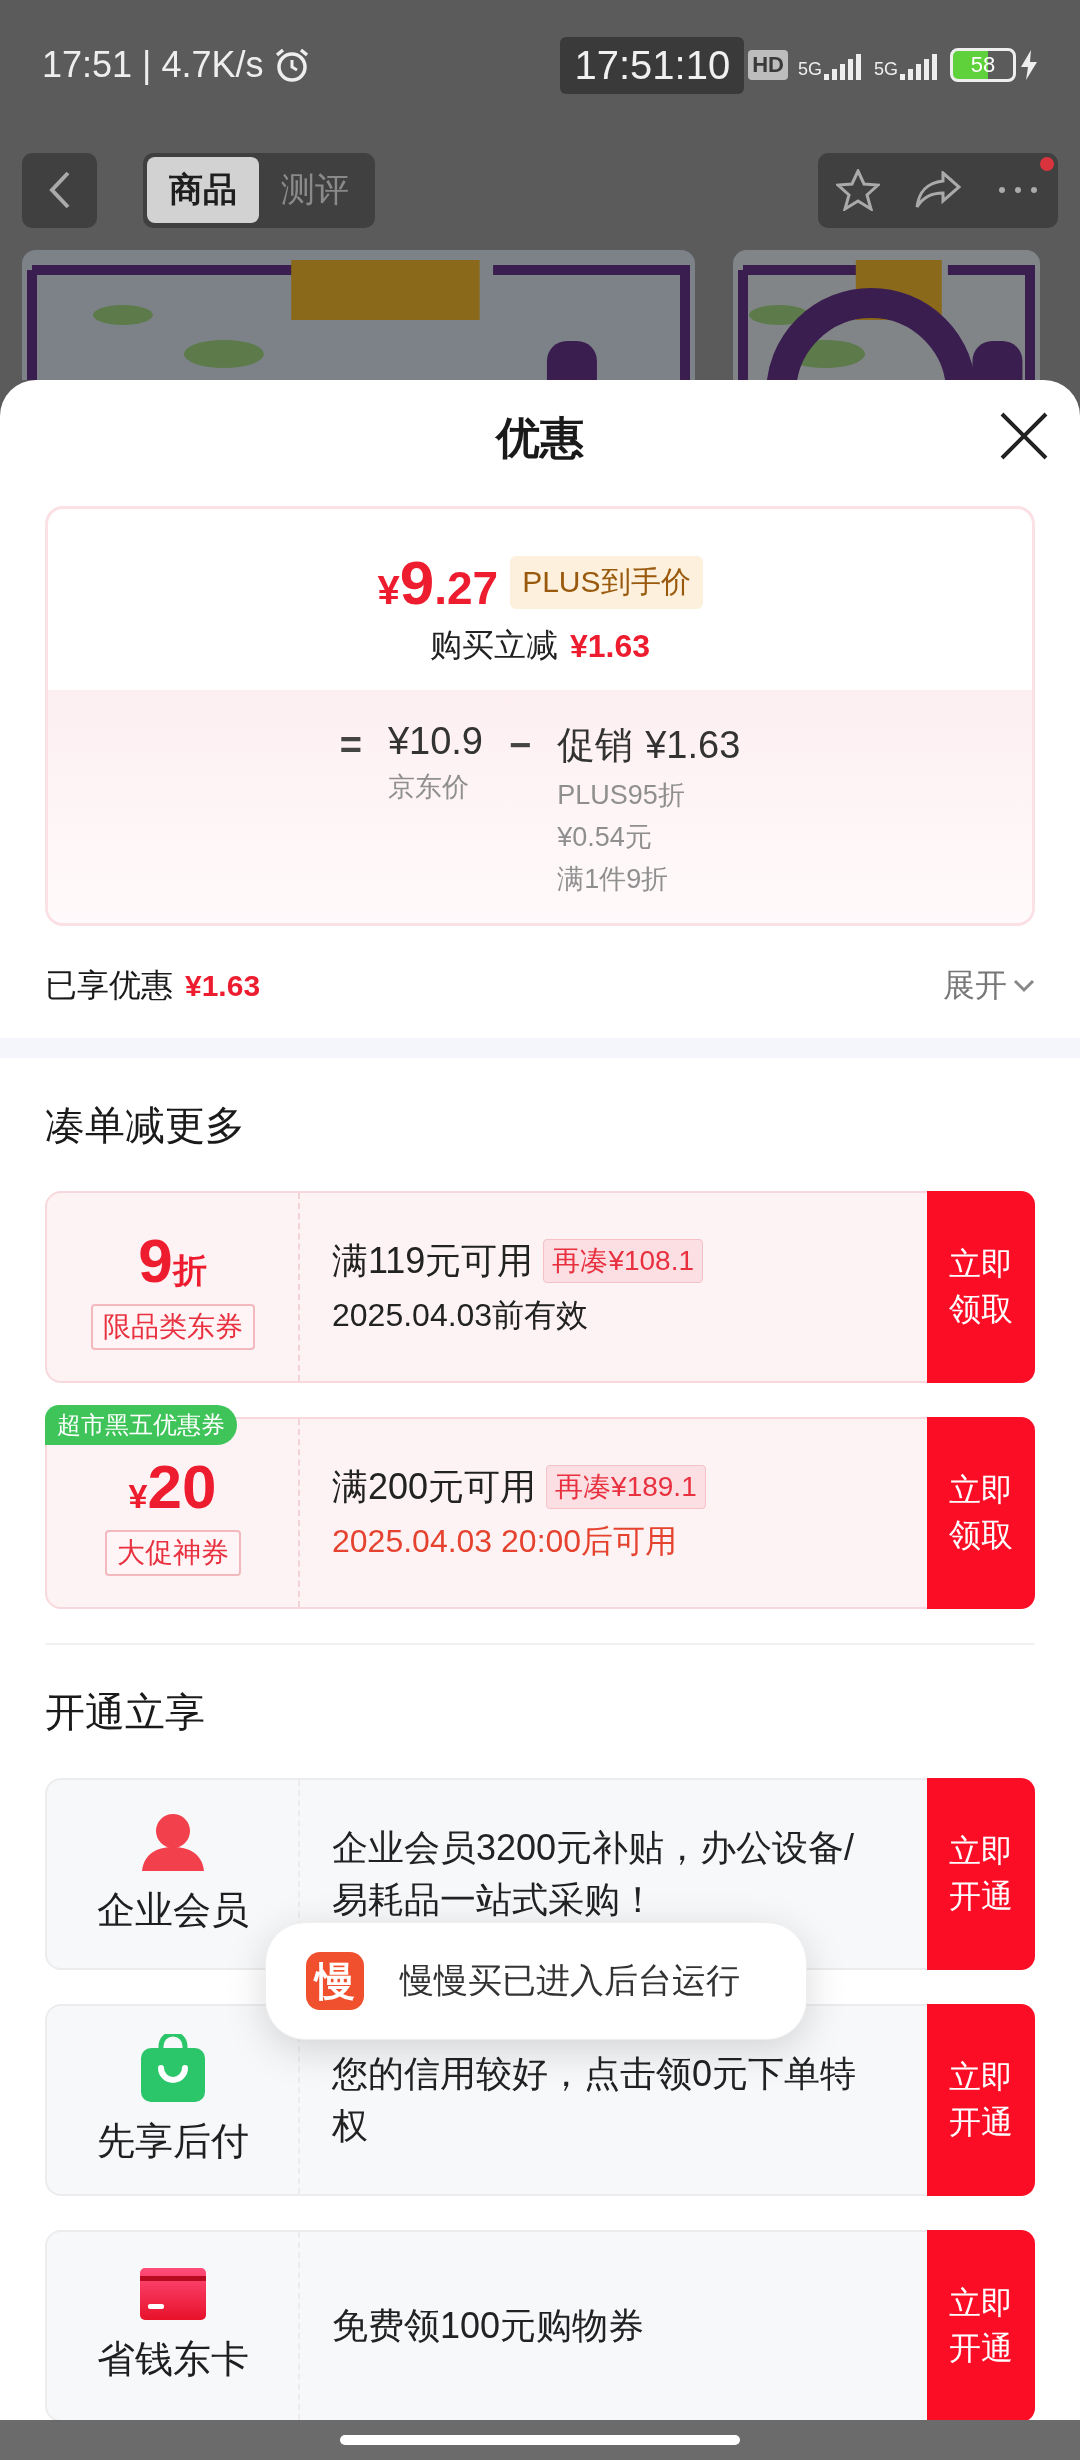 The width and height of the screenshot is (1080, 2460). Describe the element at coordinates (540, 437) in the screenshot. I see `sheet-title: 优惠` at that location.